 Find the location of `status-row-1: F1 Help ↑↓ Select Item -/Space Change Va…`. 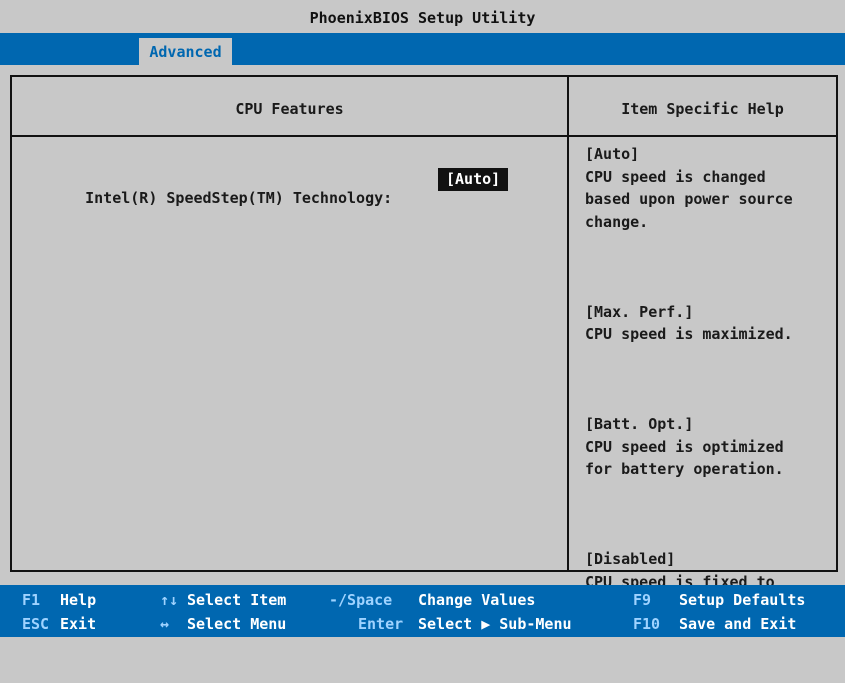

status-row-1: F1 Help ↑↓ Select Item -/Space Change Va… is located at coordinates (422, 600).